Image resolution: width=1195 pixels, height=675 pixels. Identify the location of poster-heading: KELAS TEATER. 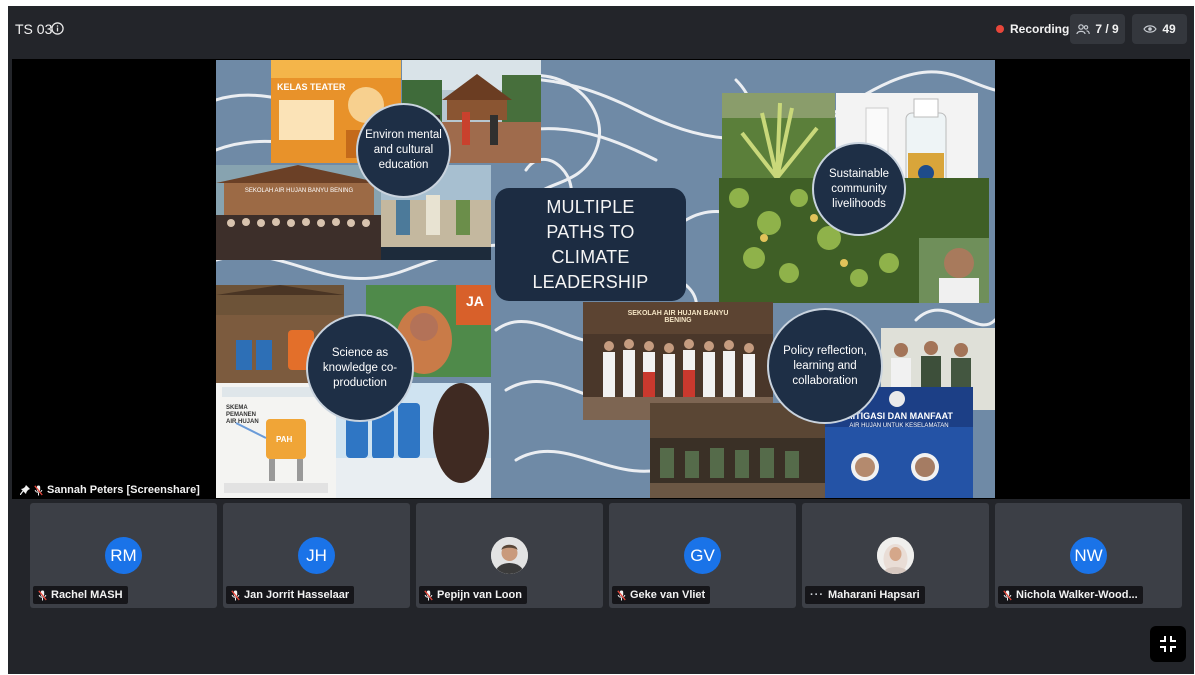
(311, 87).